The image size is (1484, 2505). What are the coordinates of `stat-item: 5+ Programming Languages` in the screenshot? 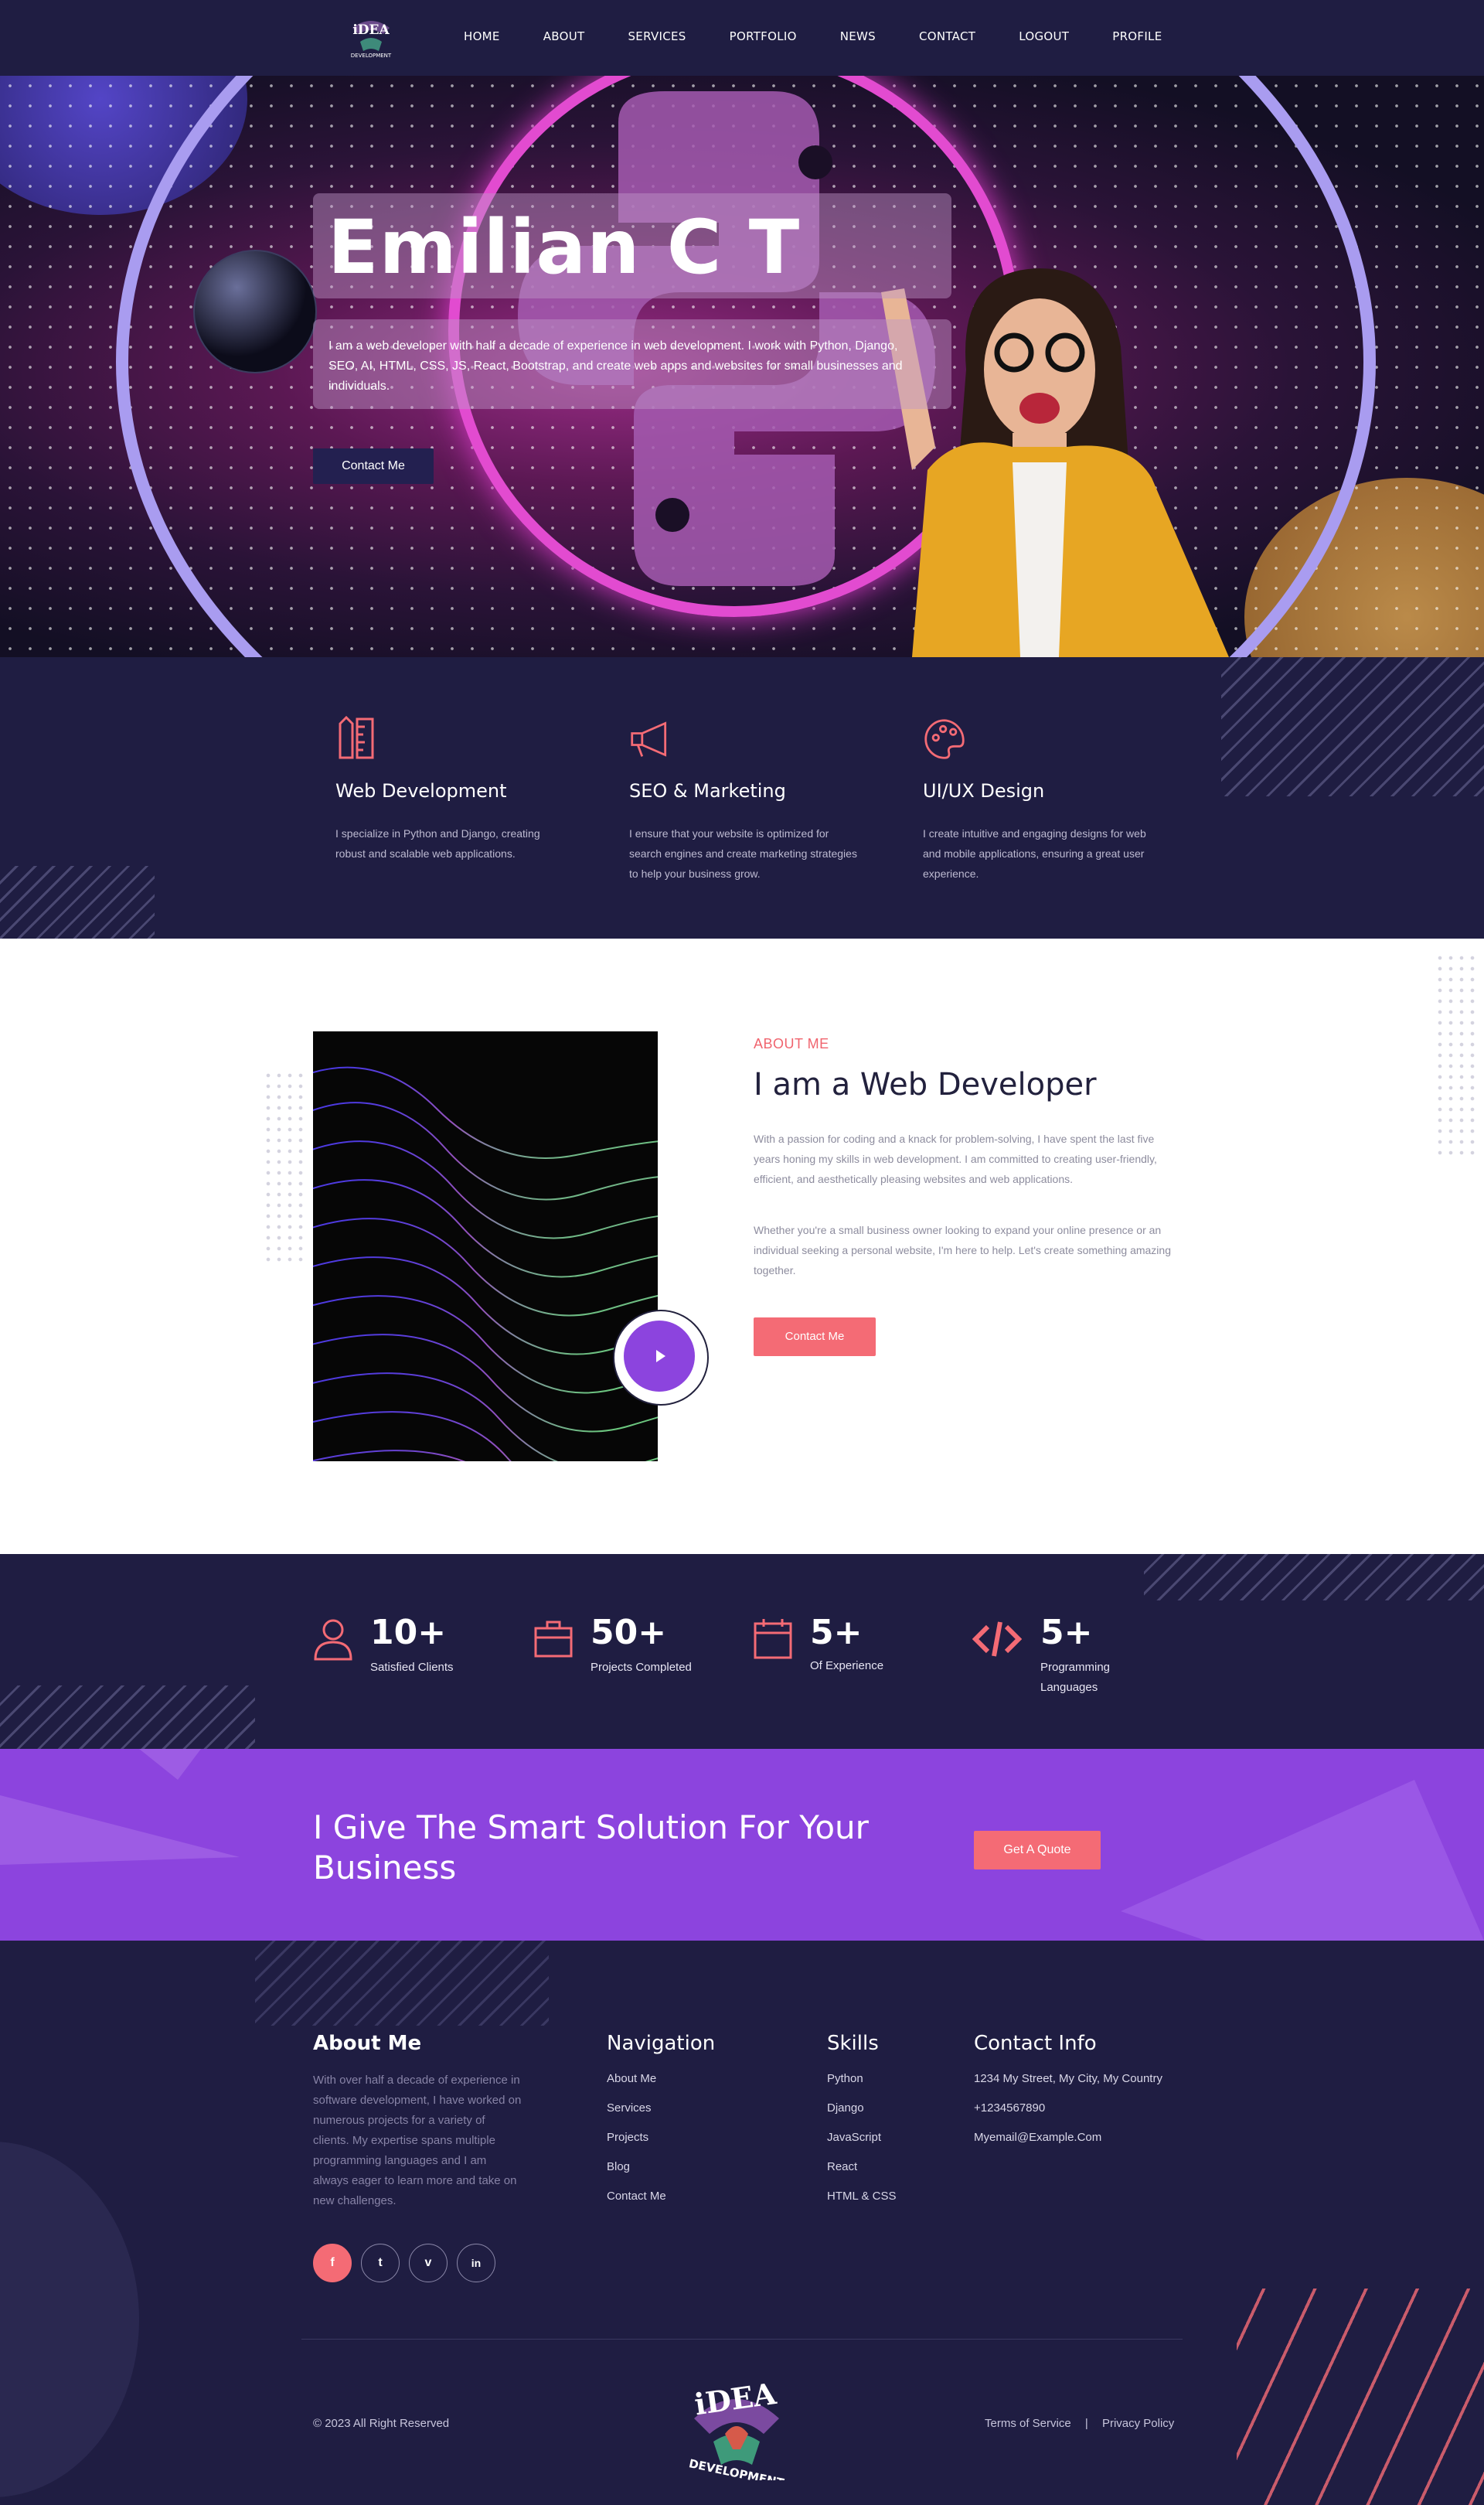 It's located at (1041, 1653).